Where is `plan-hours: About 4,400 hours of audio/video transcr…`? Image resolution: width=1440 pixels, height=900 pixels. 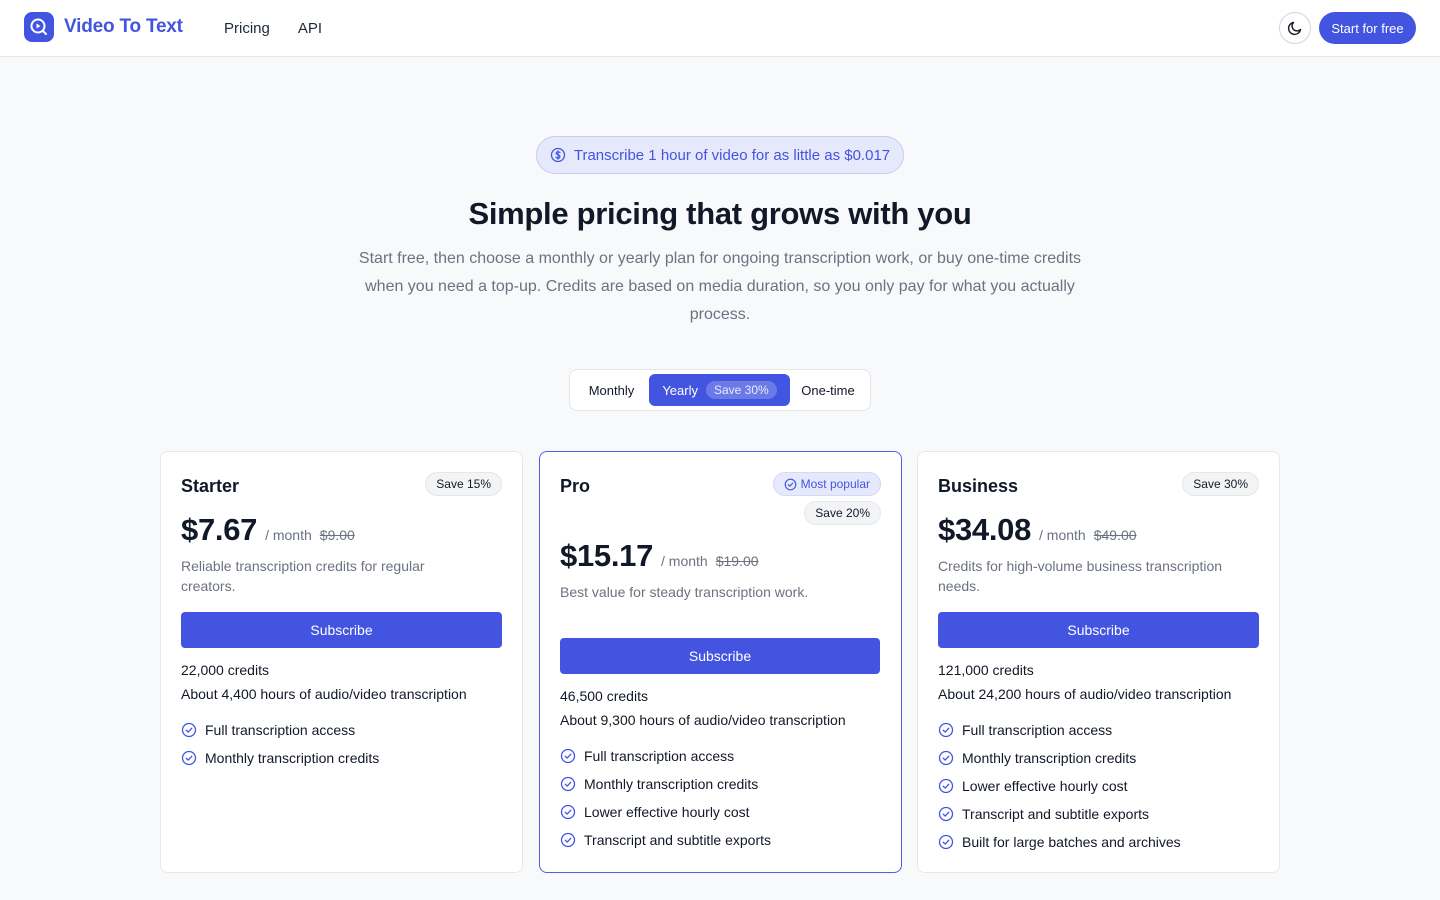 plan-hours: About 4,400 hours of audio/video transcr… is located at coordinates (324, 694).